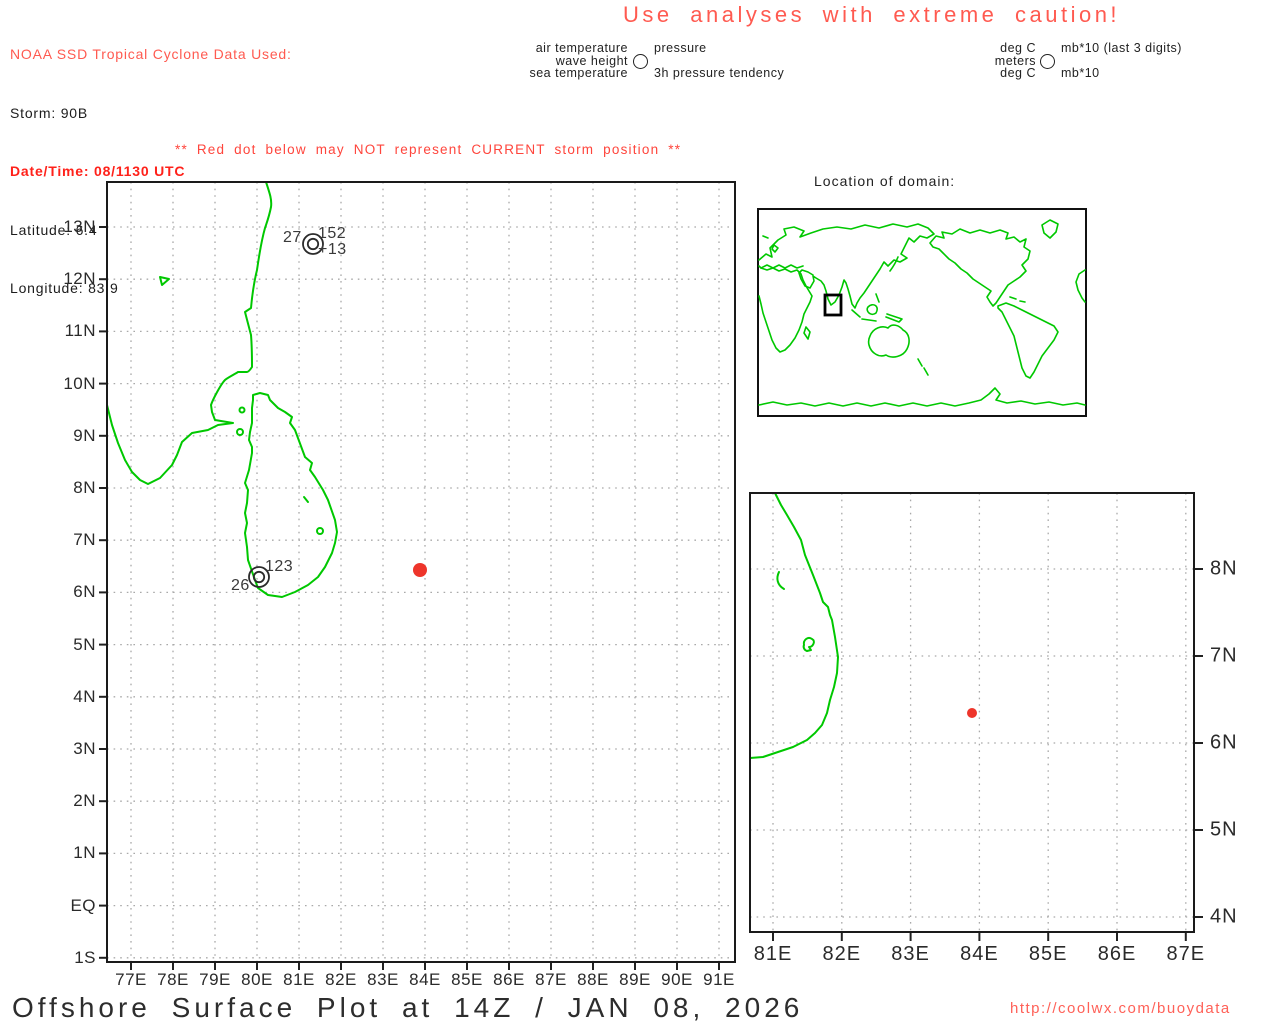 The width and height of the screenshot is (1280, 1024). I want to click on storm-id-line: Storm: 90B, so click(49, 112).